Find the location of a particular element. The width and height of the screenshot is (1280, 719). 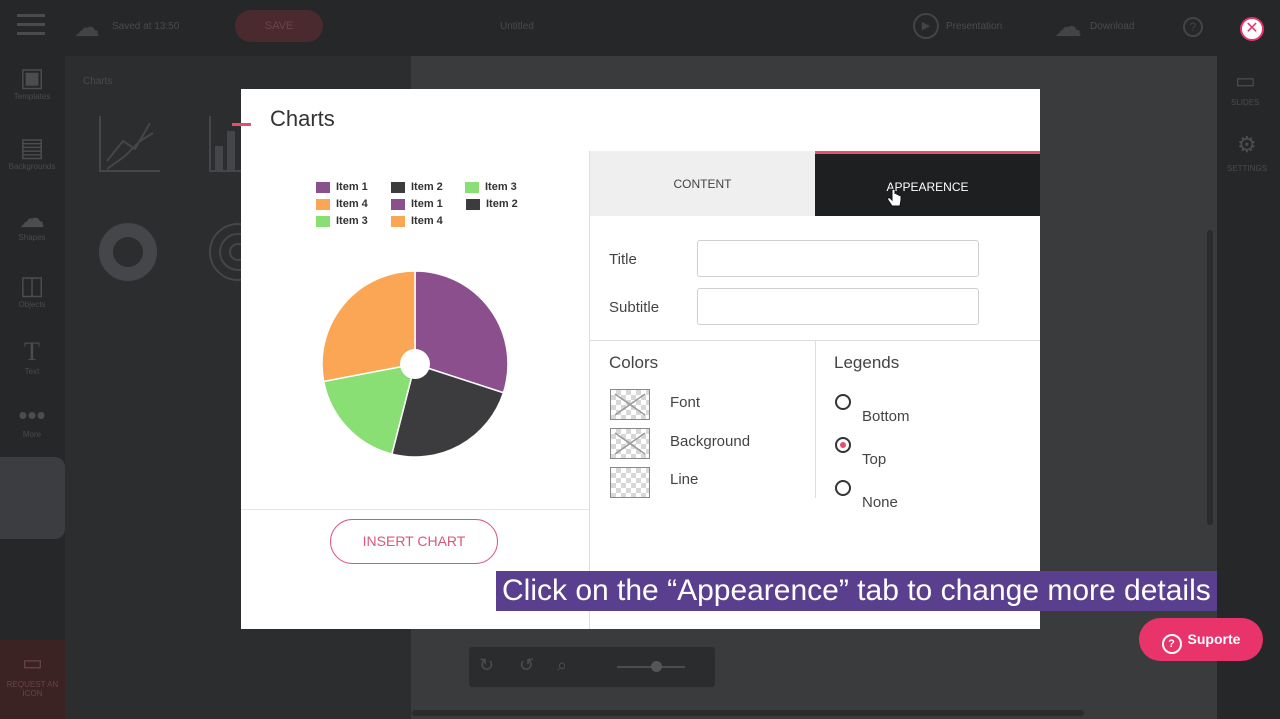

radio-bottom-label: Bottom is located at coordinates (886, 416).